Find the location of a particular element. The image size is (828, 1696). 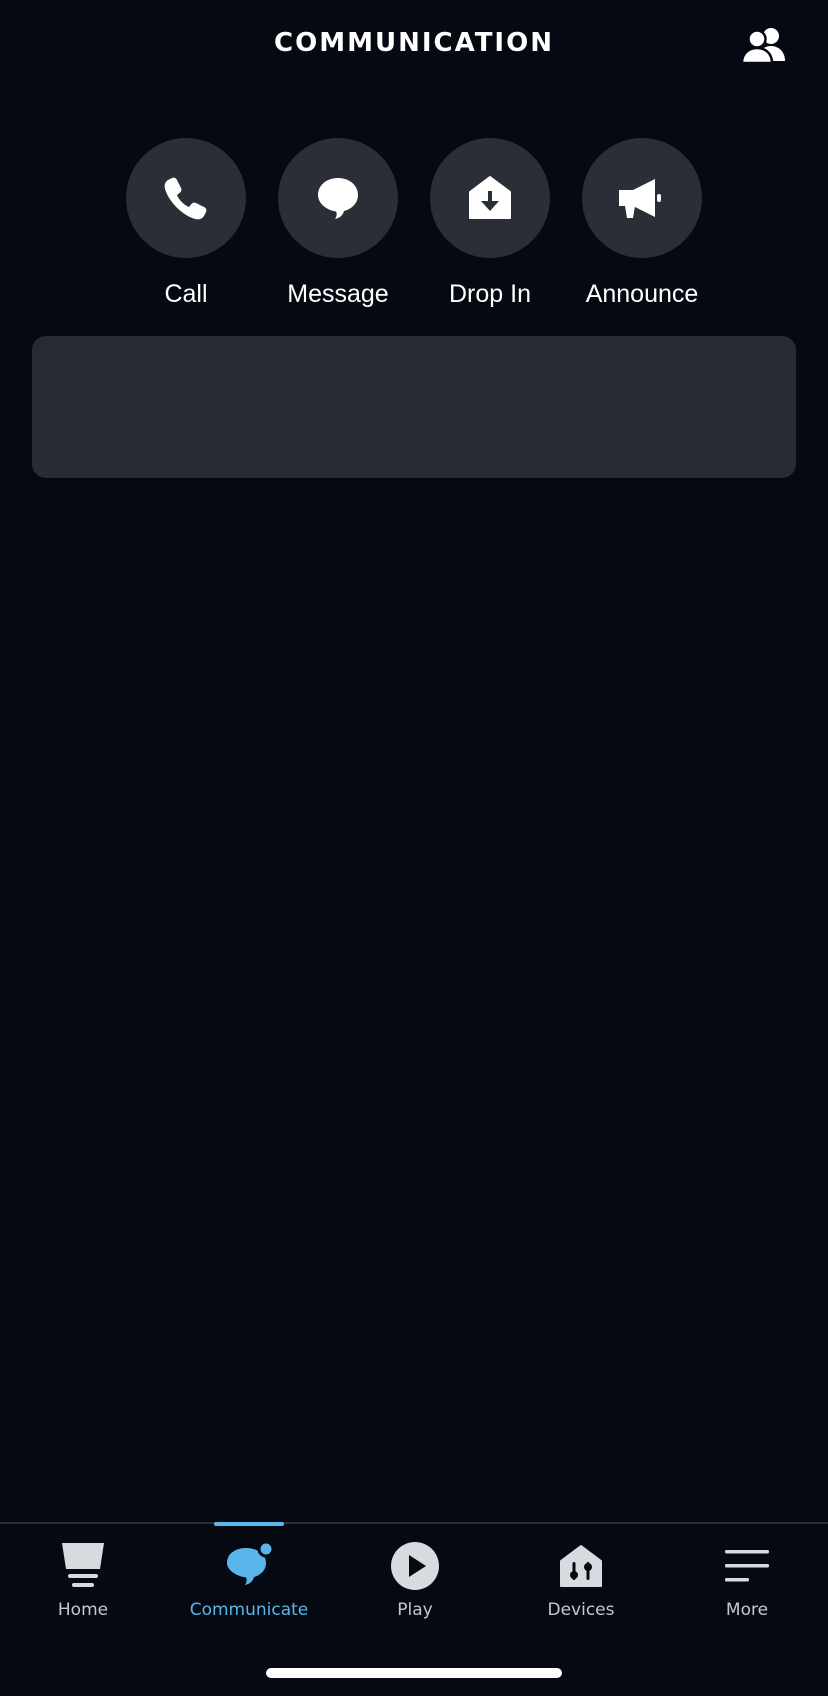

drop-in-circle is located at coordinates (490, 198).